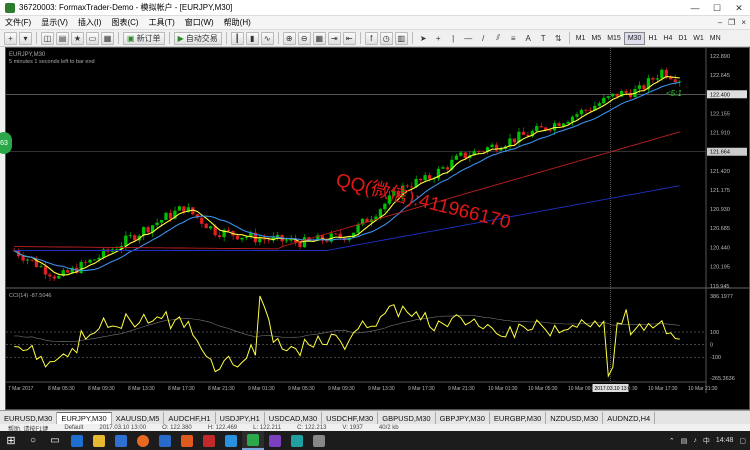 This screenshot has width=750, height=450. What do you see at coordinates (25, 38) in the screenshot?
I see `profiles-icon: ▾` at bounding box center [25, 38].